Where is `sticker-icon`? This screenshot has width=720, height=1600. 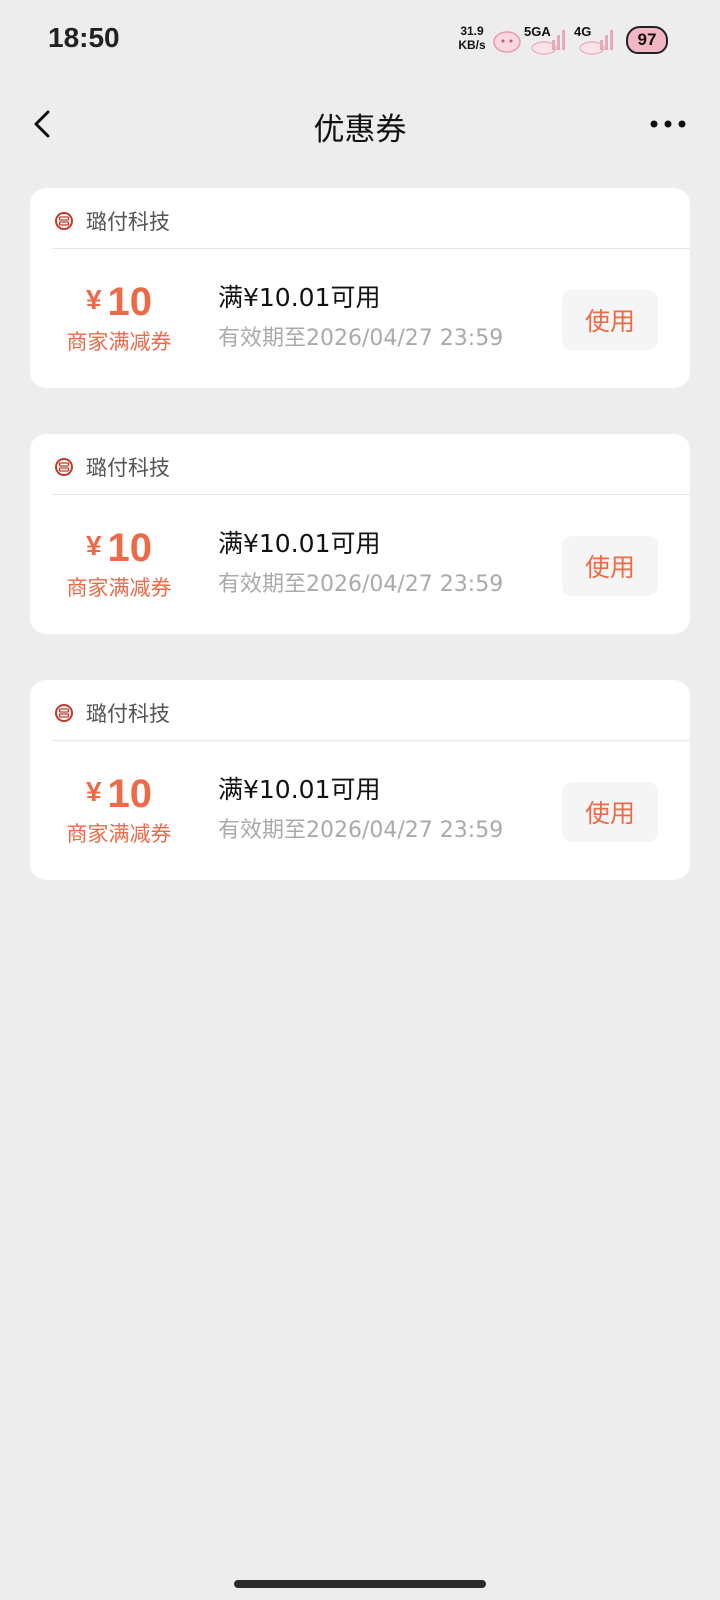
sticker-icon is located at coordinates (507, 42).